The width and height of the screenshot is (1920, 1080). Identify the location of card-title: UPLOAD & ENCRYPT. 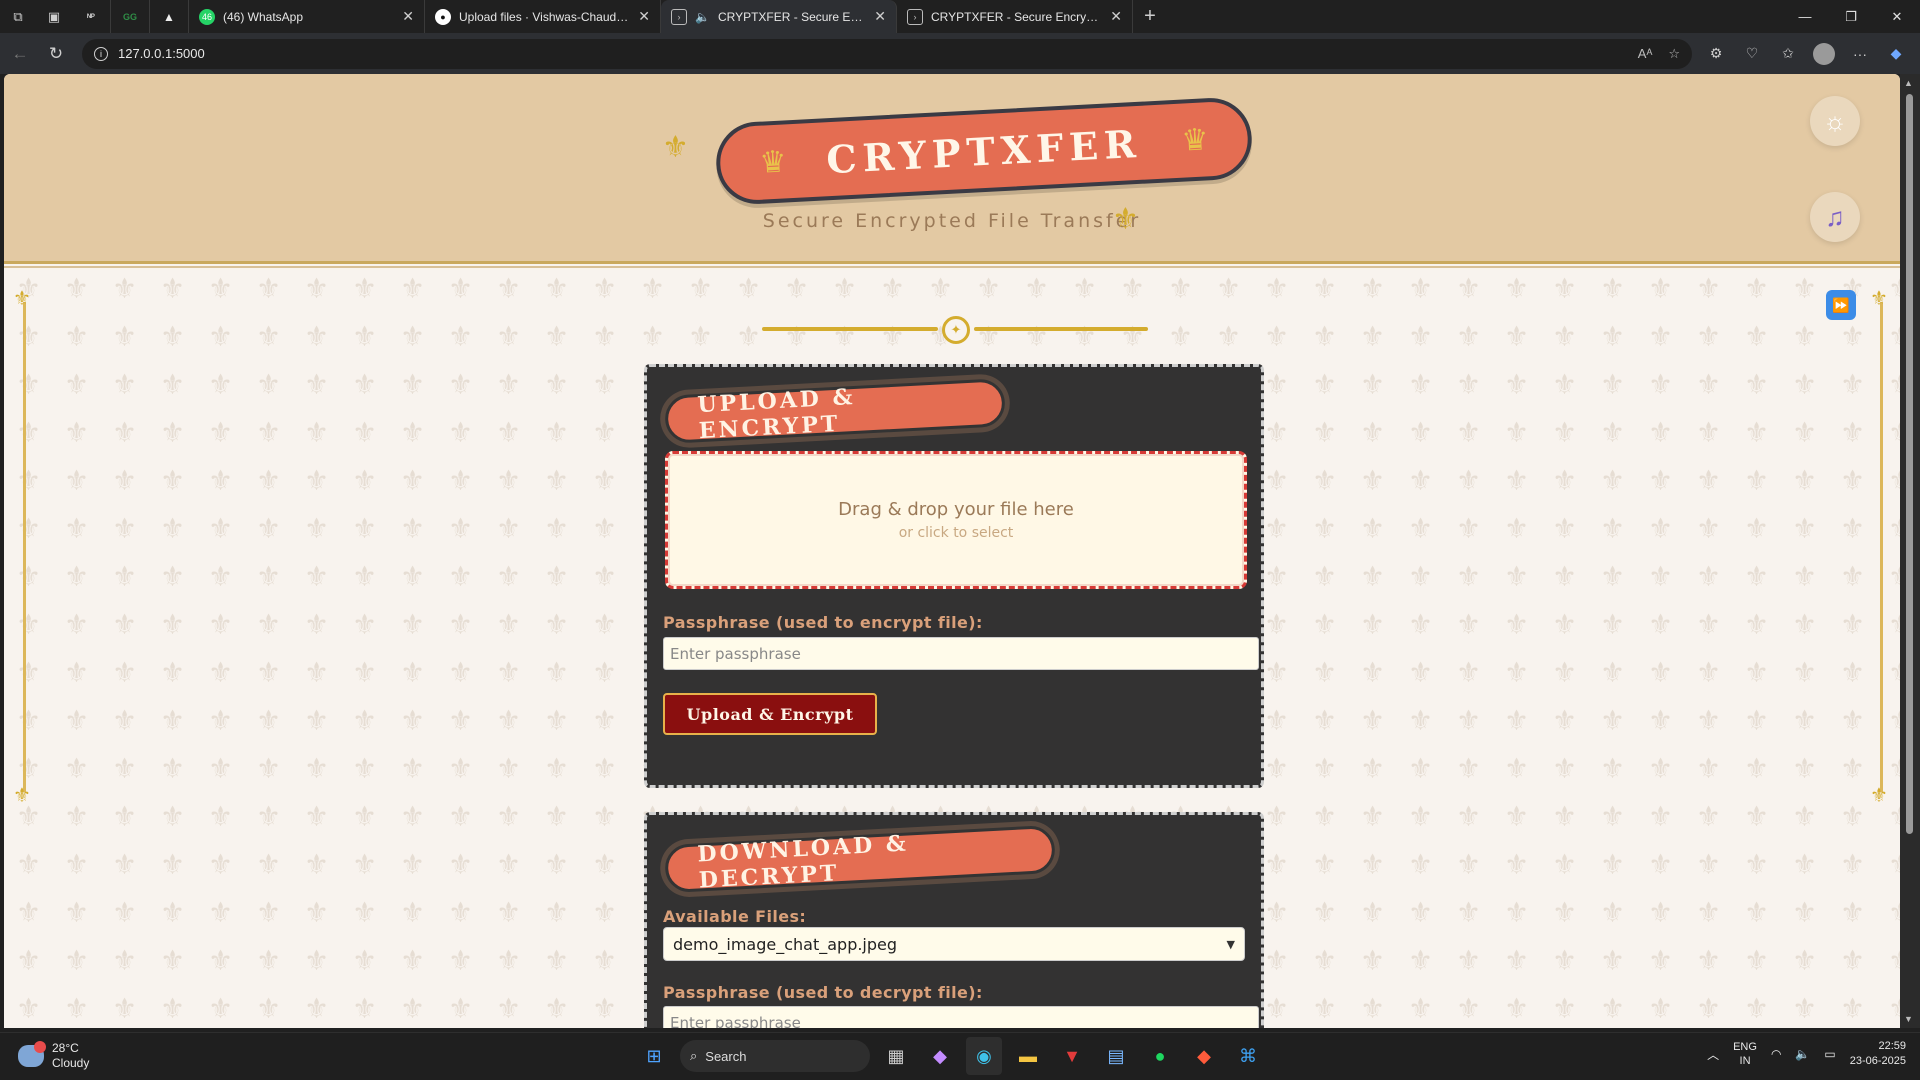
(776, 414).